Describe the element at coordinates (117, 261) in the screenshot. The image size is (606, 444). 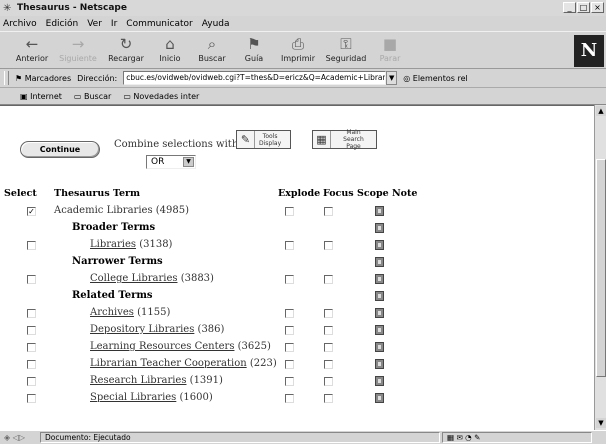
I see `section-narrower-terms: Narrower Terms` at that location.